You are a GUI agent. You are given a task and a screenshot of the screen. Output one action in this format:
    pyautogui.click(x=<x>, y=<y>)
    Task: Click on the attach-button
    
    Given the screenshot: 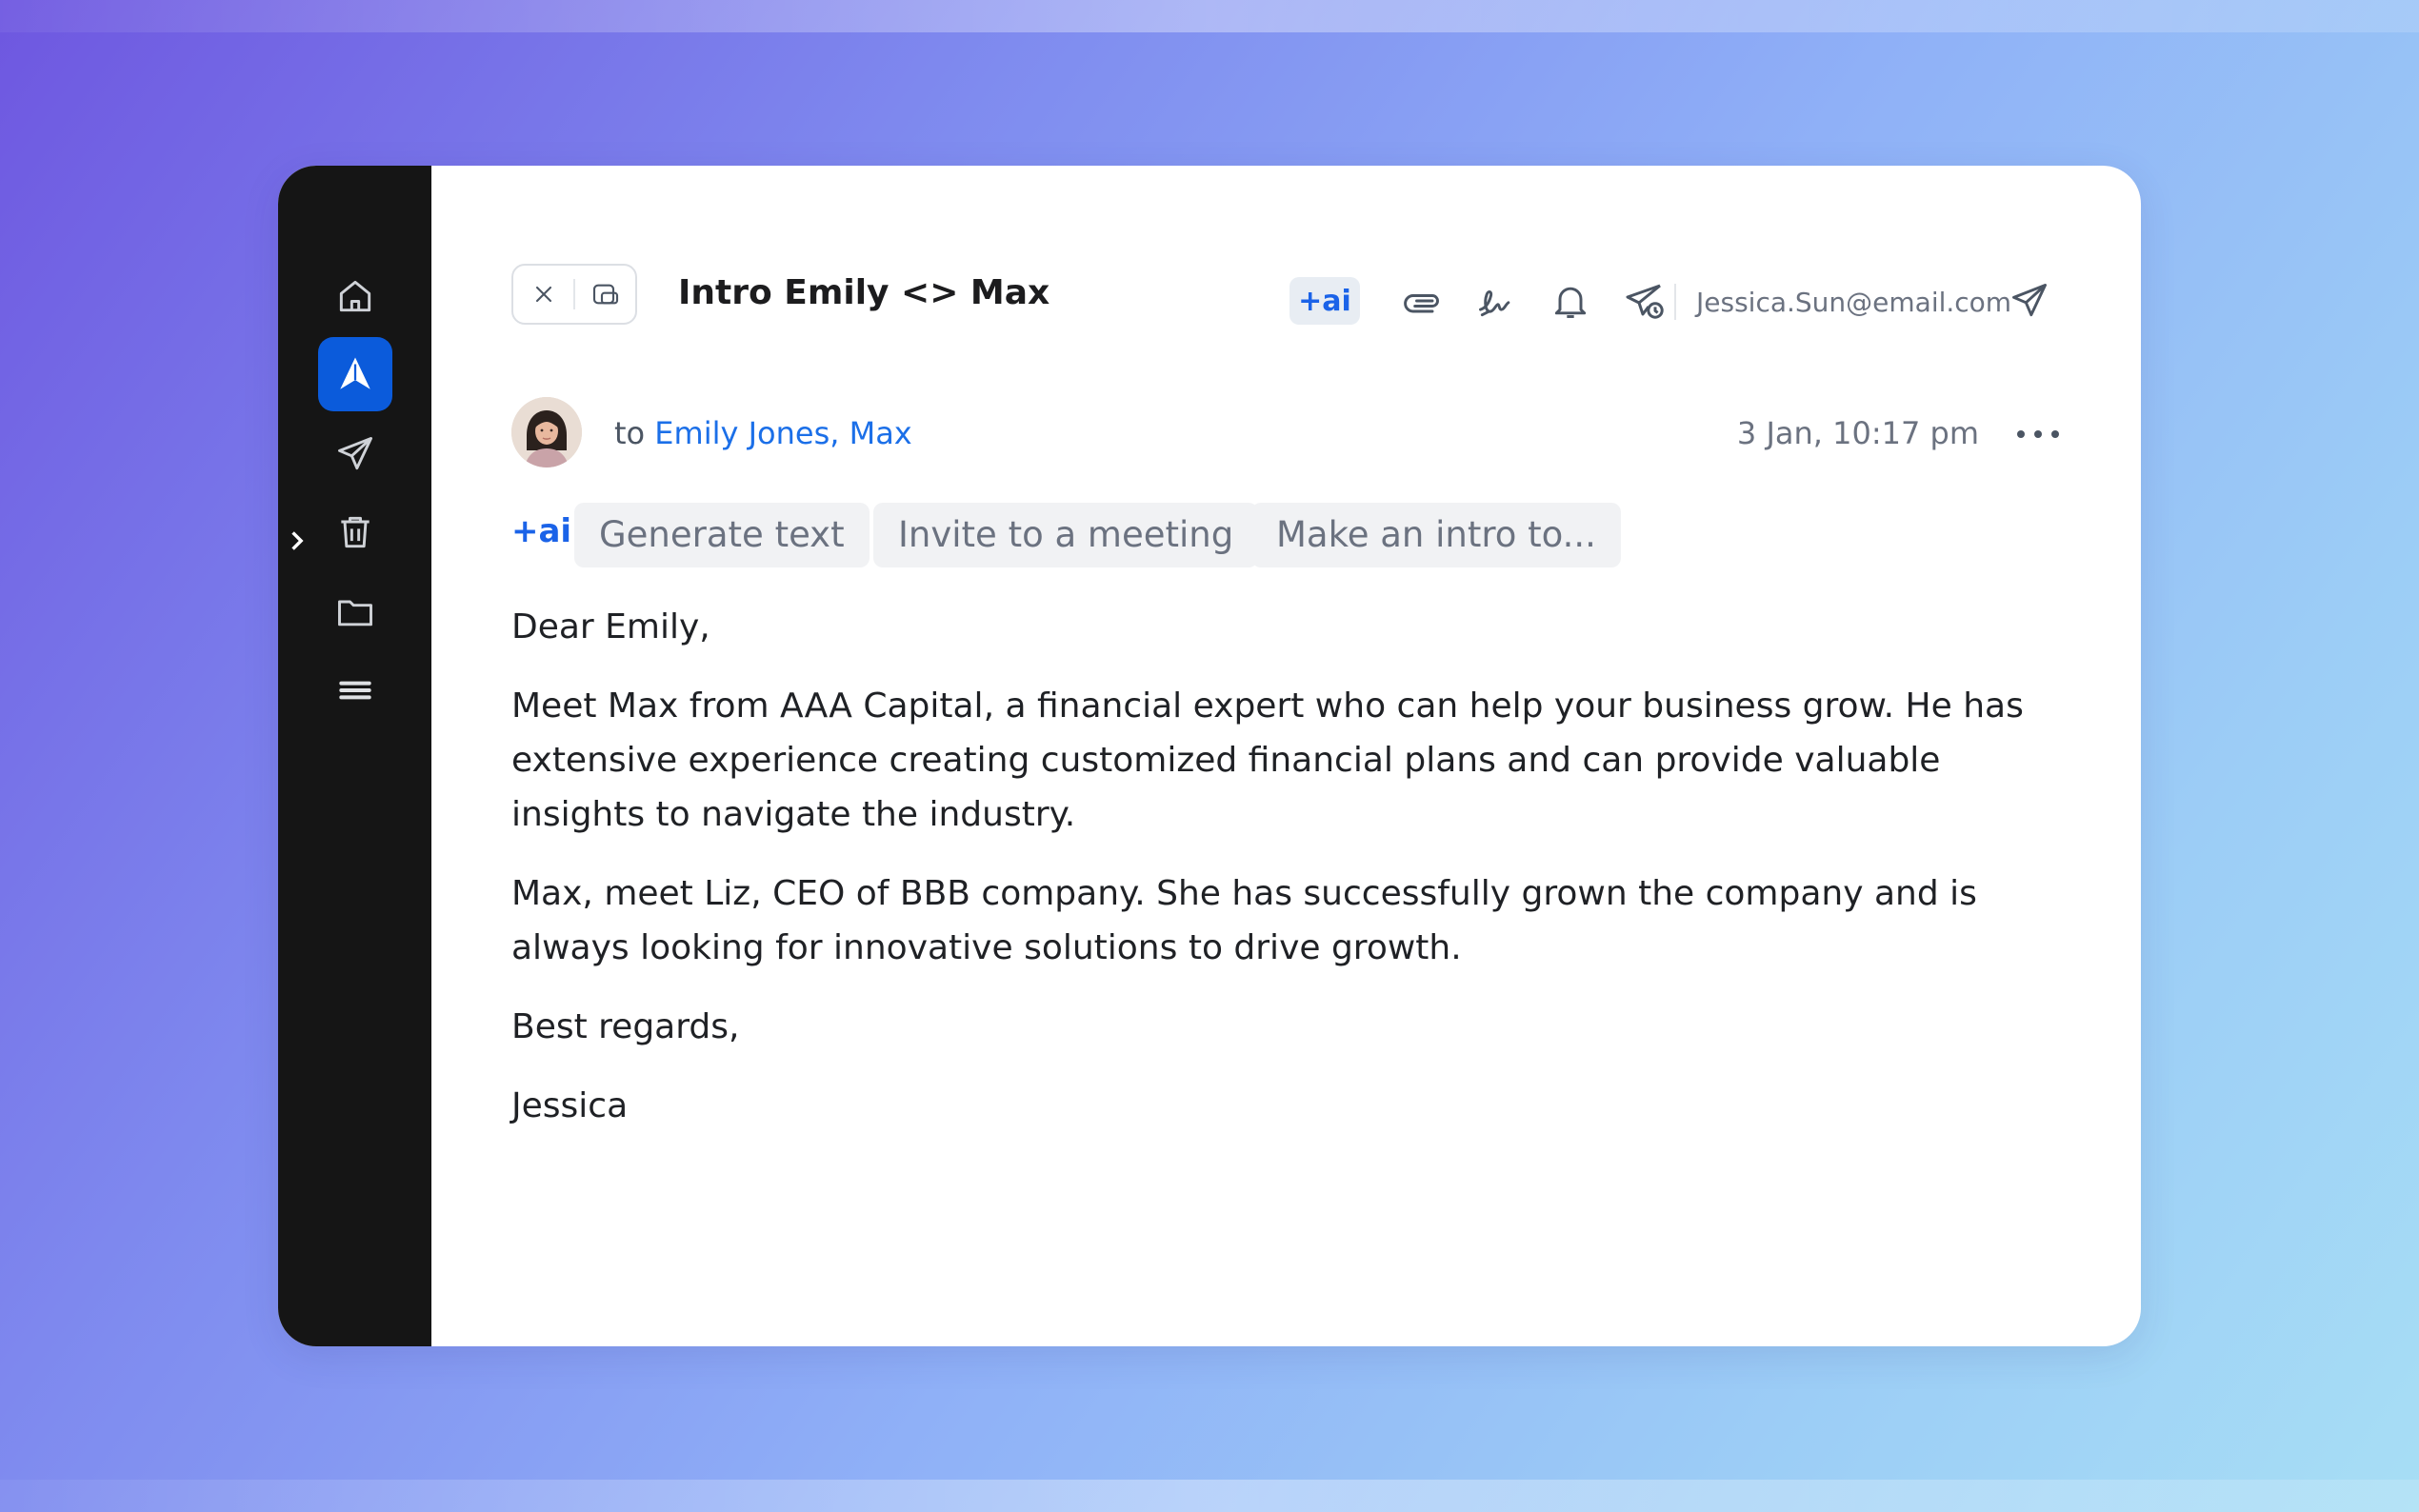 What is the action you would take?
    pyautogui.click(x=1422, y=301)
    